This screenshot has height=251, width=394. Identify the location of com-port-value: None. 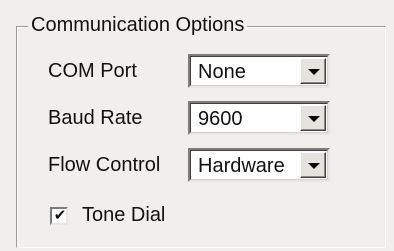
(222, 72).